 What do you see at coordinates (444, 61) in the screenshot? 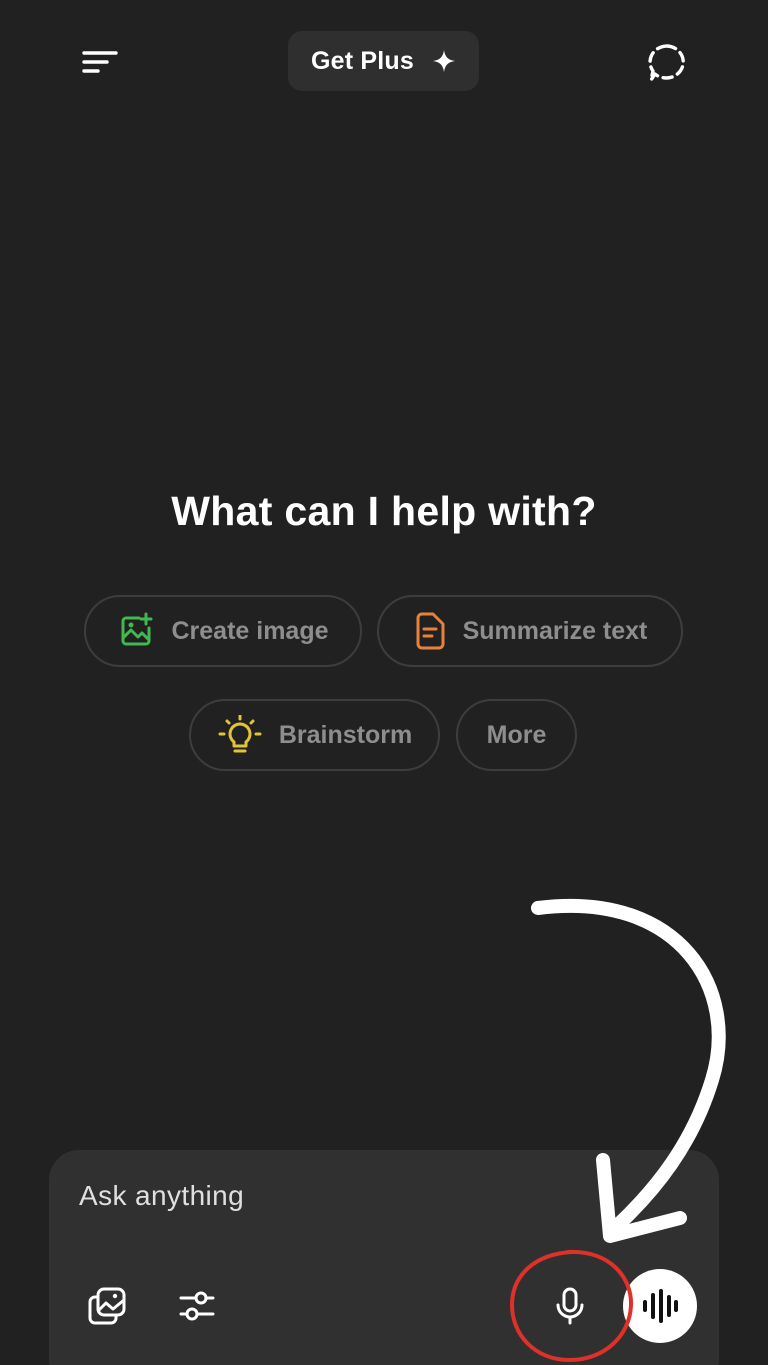
I see `sparkle-icon` at bounding box center [444, 61].